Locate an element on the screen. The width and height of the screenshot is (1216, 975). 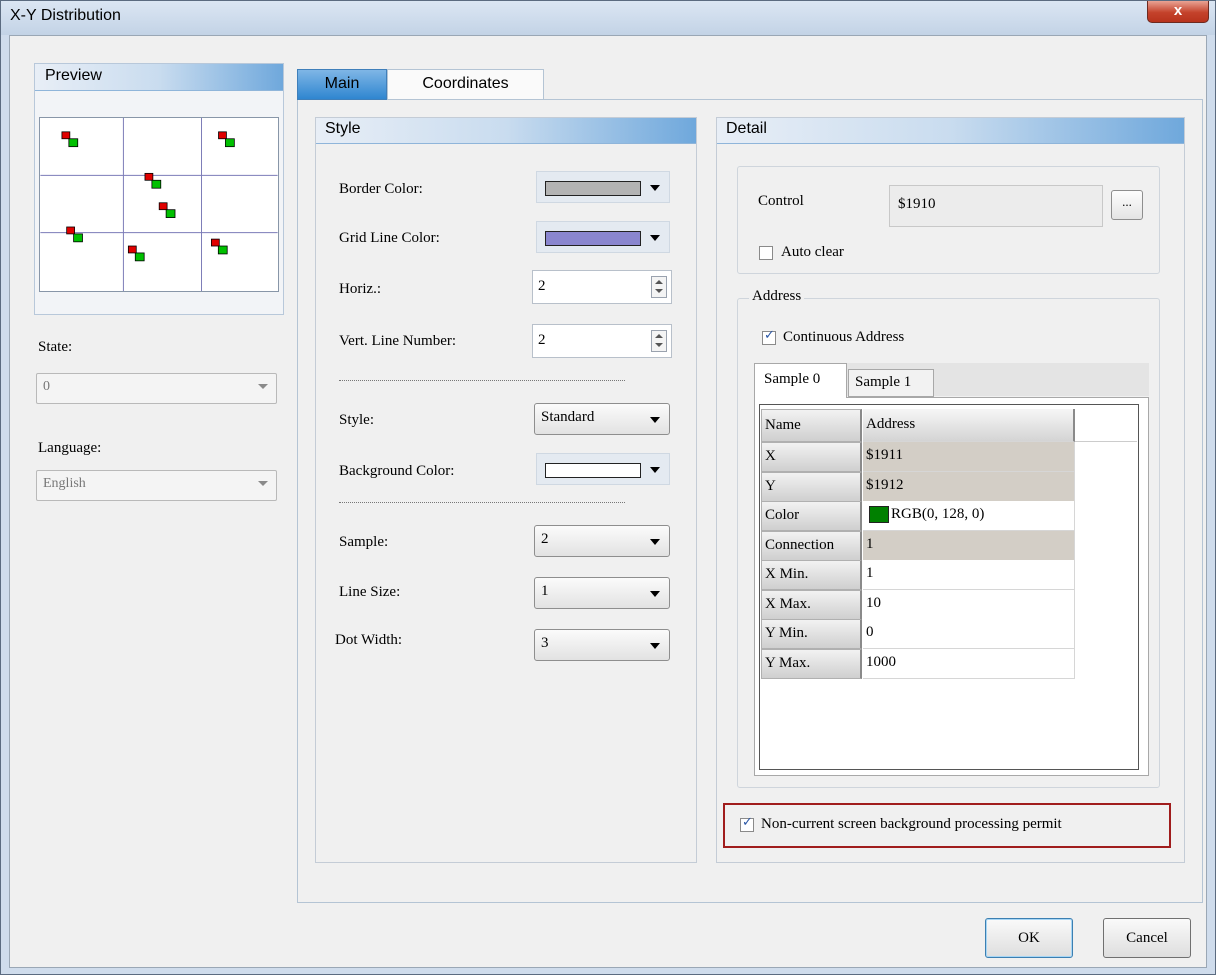
continuous-address-checkbox is located at coordinates (769, 336).